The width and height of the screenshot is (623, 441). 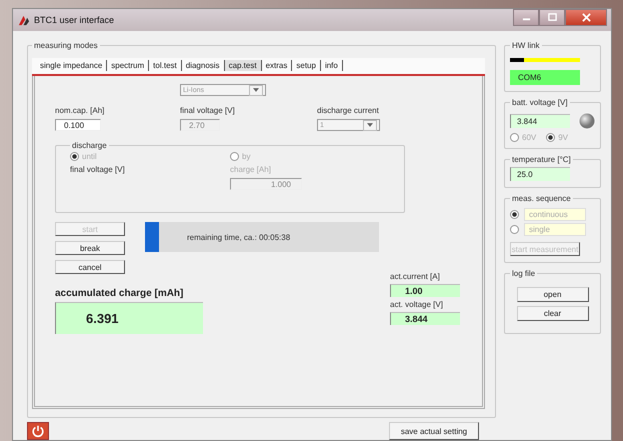 What do you see at coordinates (348, 110) in the screenshot?
I see `field-label: discharge current` at bounding box center [348, 110].